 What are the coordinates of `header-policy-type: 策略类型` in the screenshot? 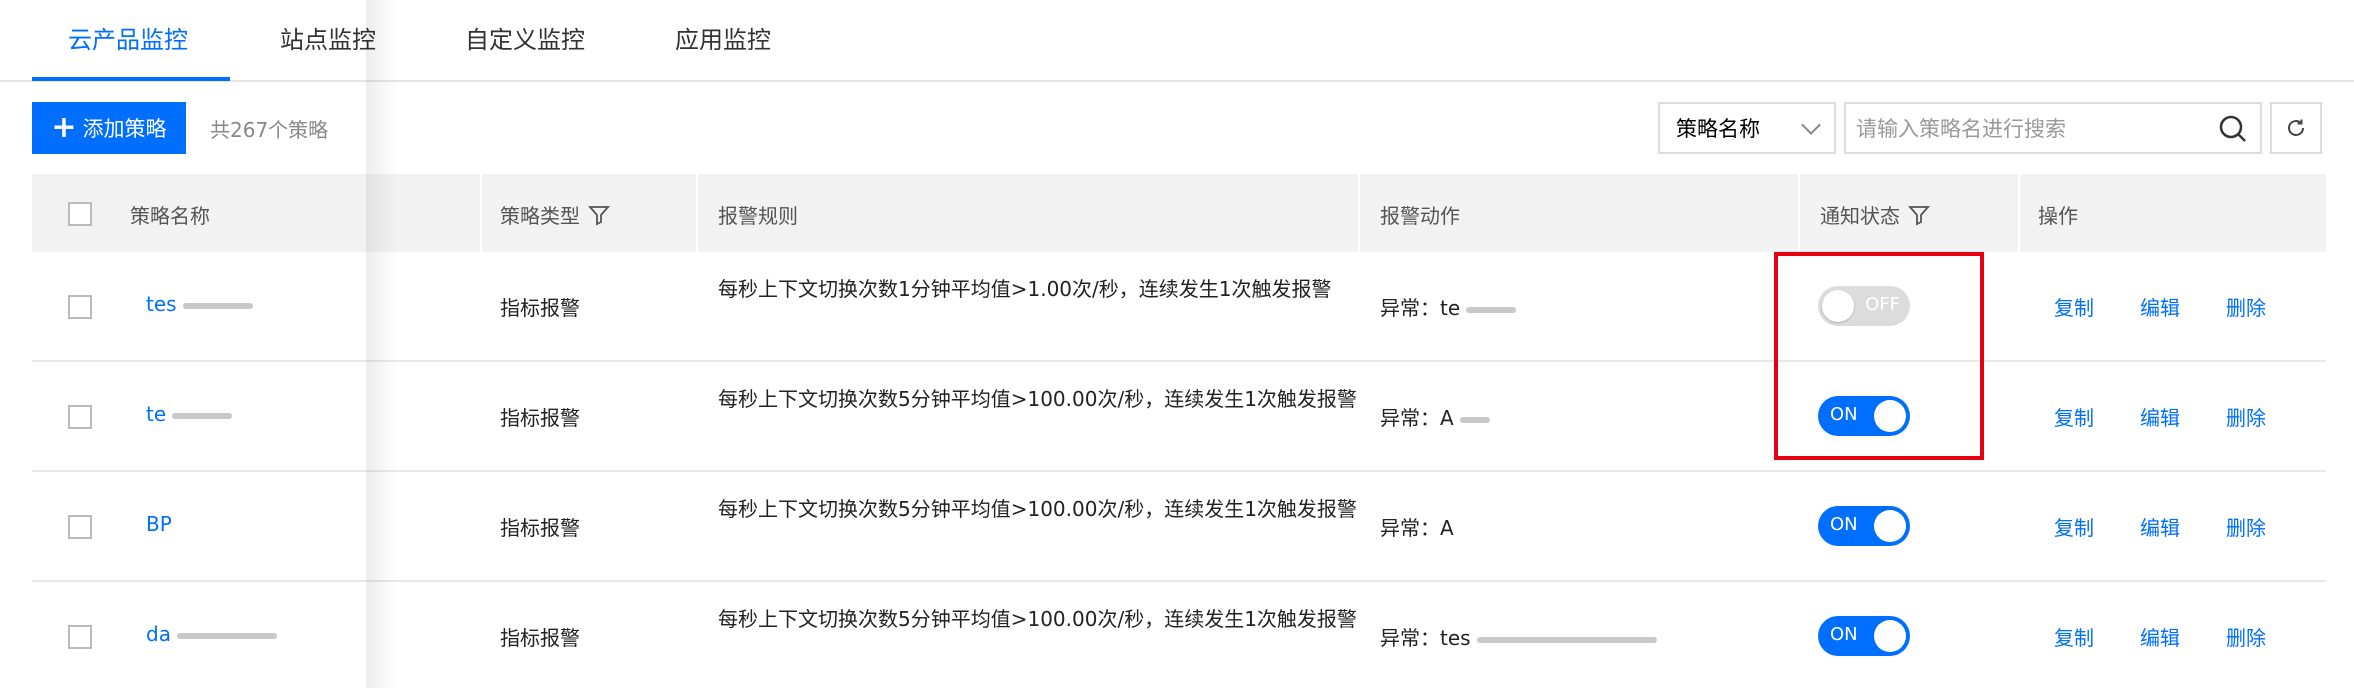 It's located at (555, 214).